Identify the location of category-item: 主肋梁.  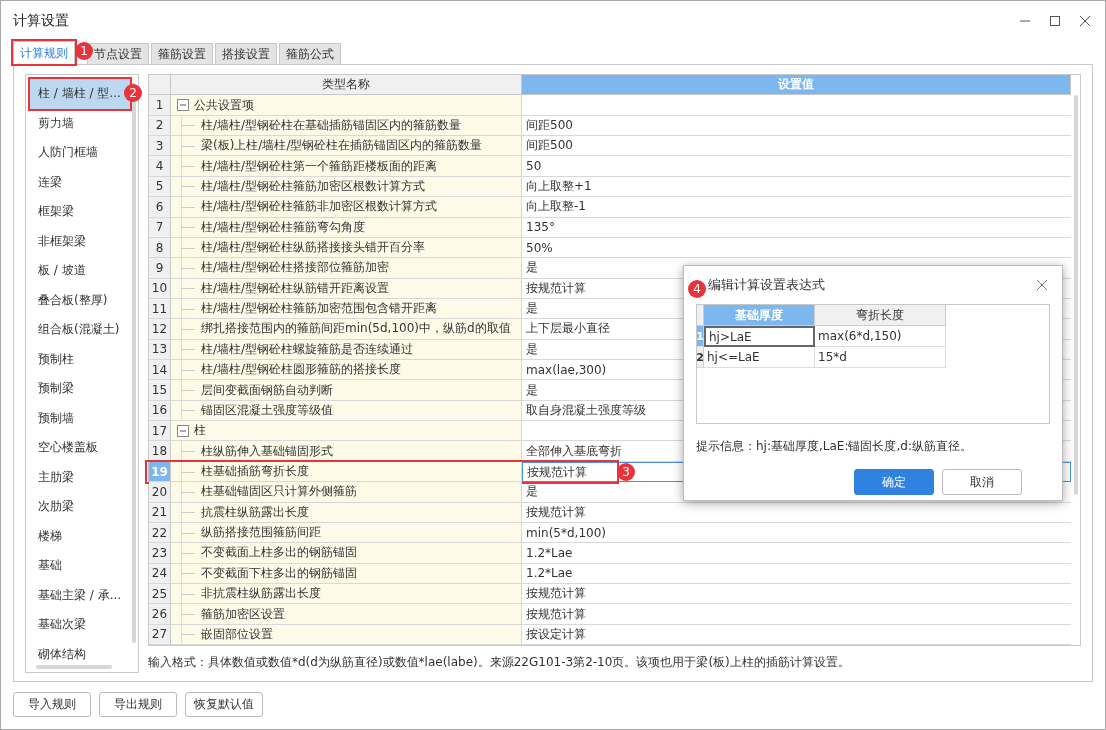
(80, 477).